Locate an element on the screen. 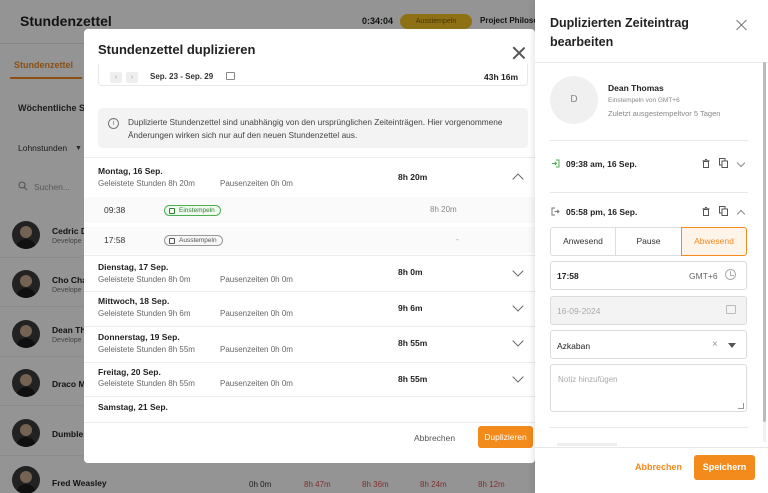  timezone-value: GMT+6 is located at coordinates (703, 276).